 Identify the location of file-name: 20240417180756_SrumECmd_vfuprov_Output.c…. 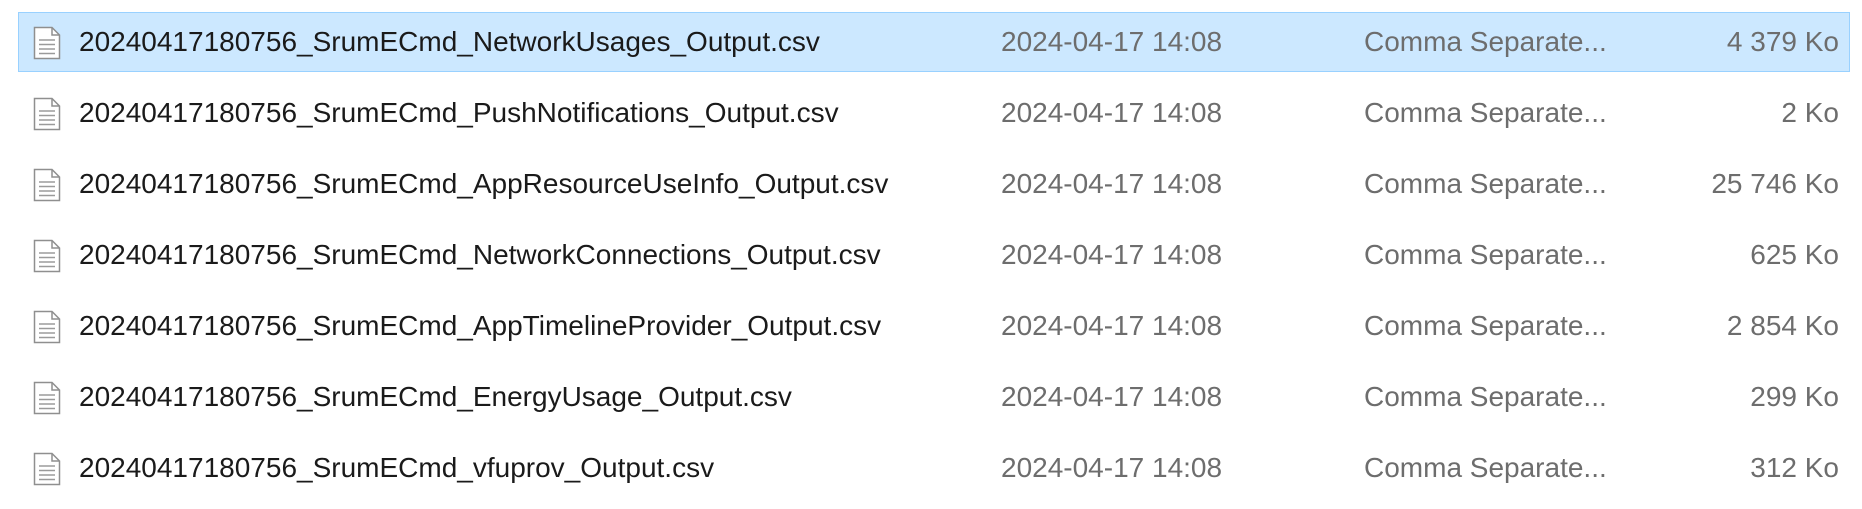
(396, 468).